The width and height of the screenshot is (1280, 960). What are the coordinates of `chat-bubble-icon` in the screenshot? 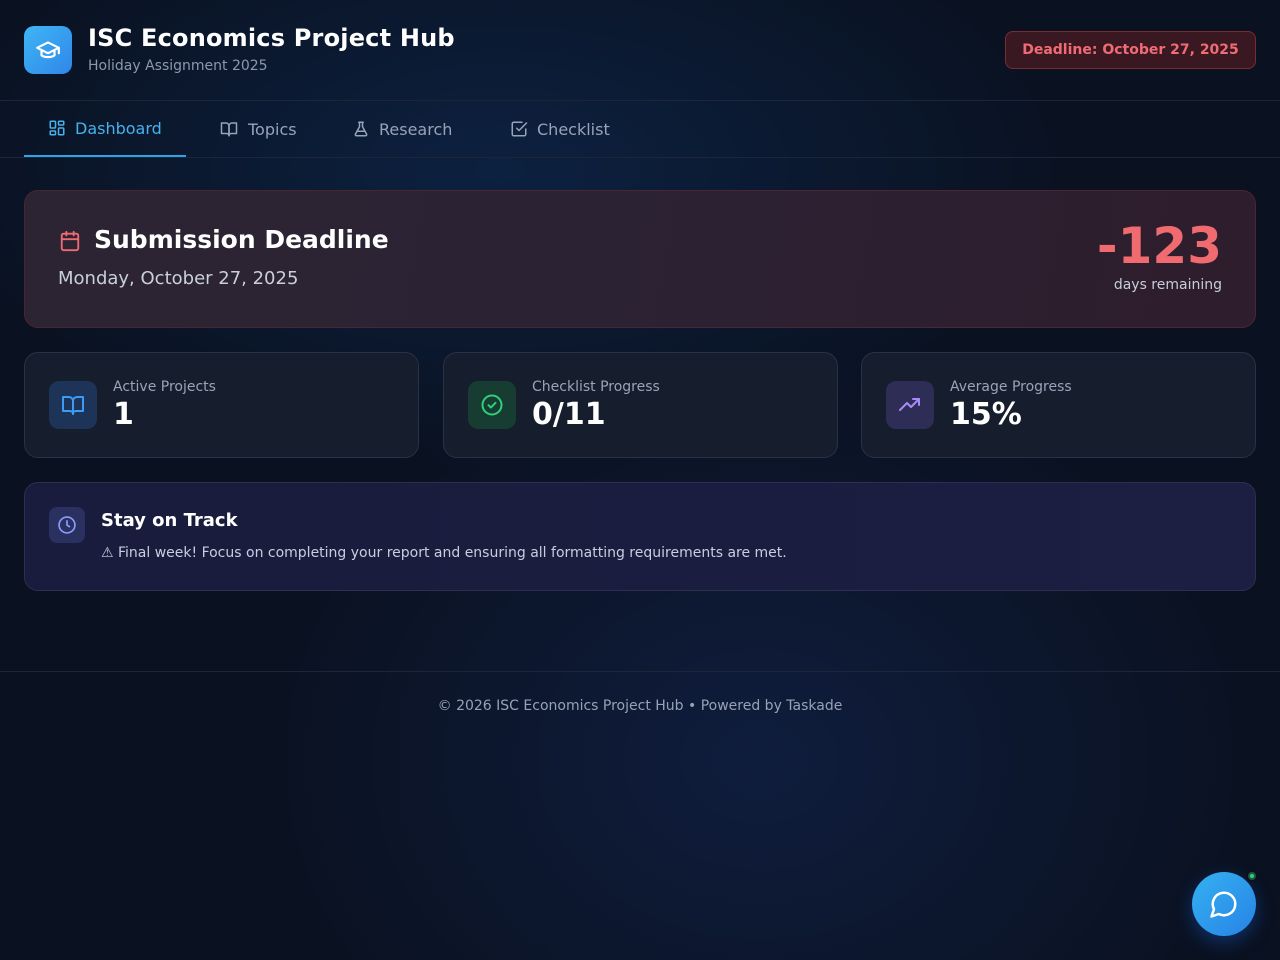 It's located at (1223, 904).